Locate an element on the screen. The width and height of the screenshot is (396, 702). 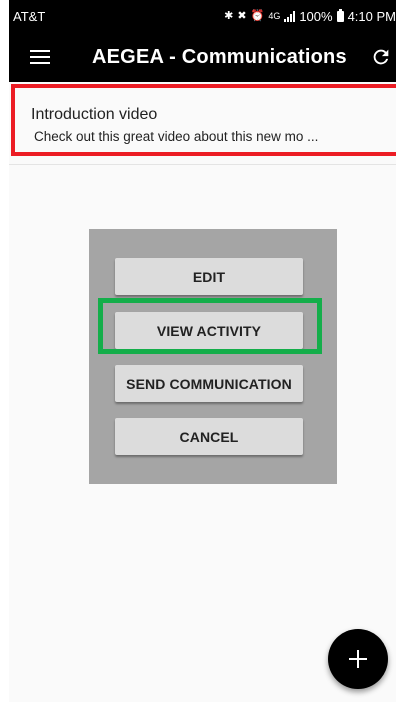
app-bar: AEGEA - Communications is located at coordinates (202, 58).